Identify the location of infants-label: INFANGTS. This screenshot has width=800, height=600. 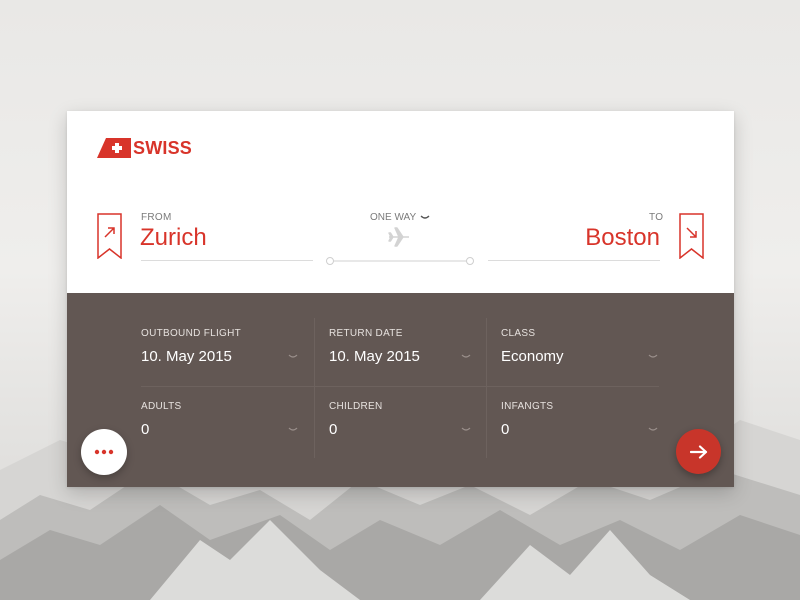
(527, 406).